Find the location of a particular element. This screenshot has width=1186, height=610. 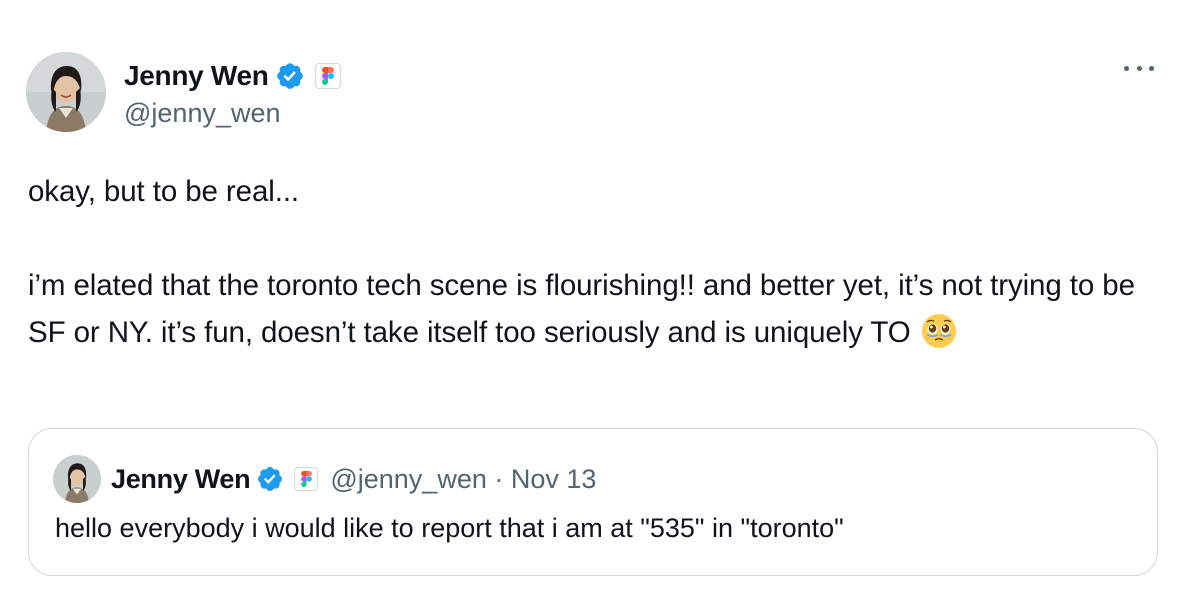

quoted-tweet-meta: @jenny_wen · Nov 13 is located at coordinates (463, 479).